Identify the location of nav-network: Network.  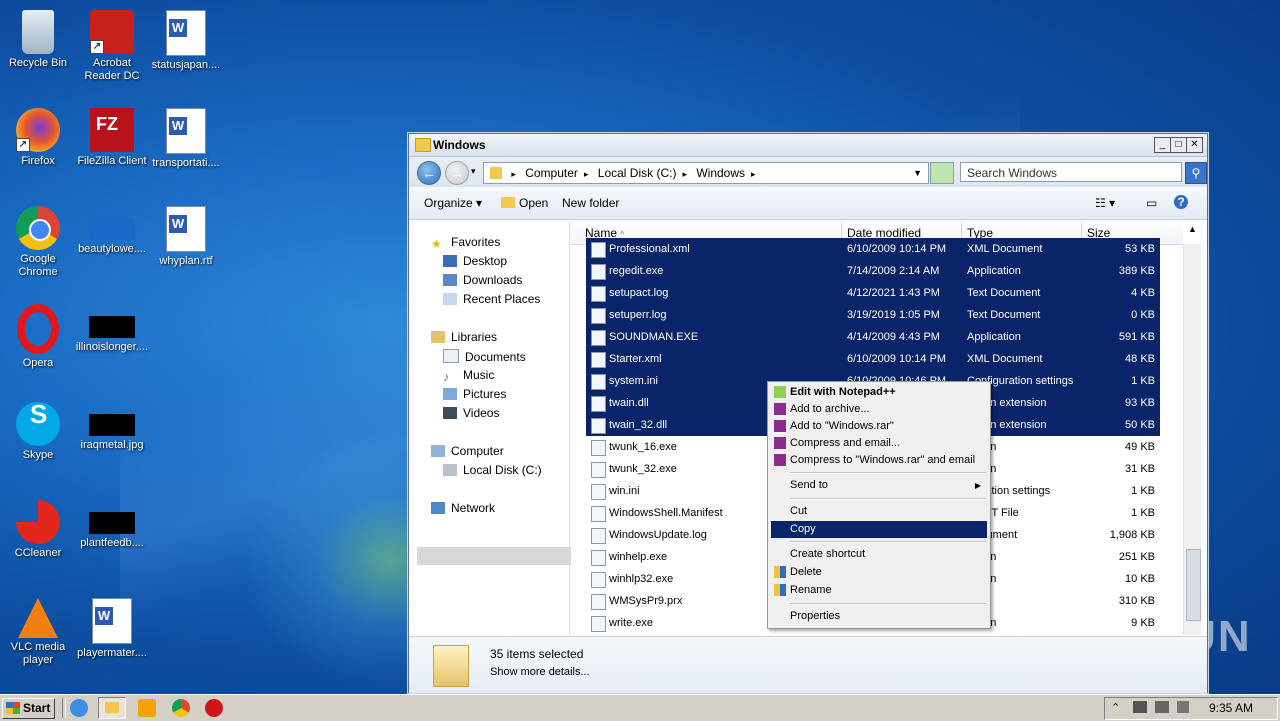
(463, 508).